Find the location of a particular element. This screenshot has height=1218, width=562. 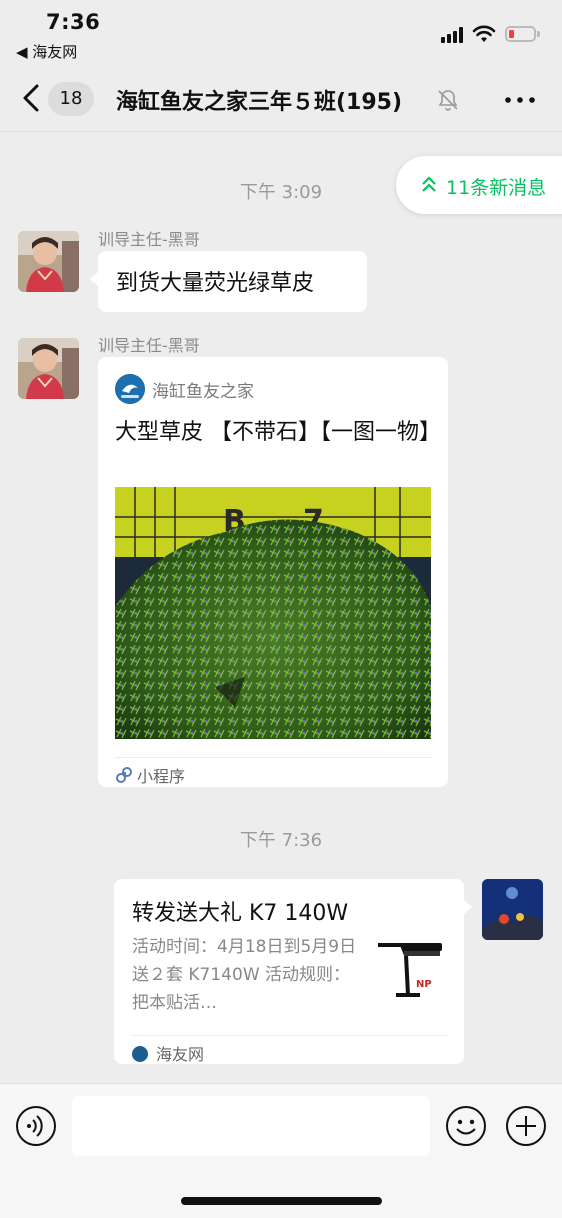

mute-bell-icon is located at coordinates (448, 100).